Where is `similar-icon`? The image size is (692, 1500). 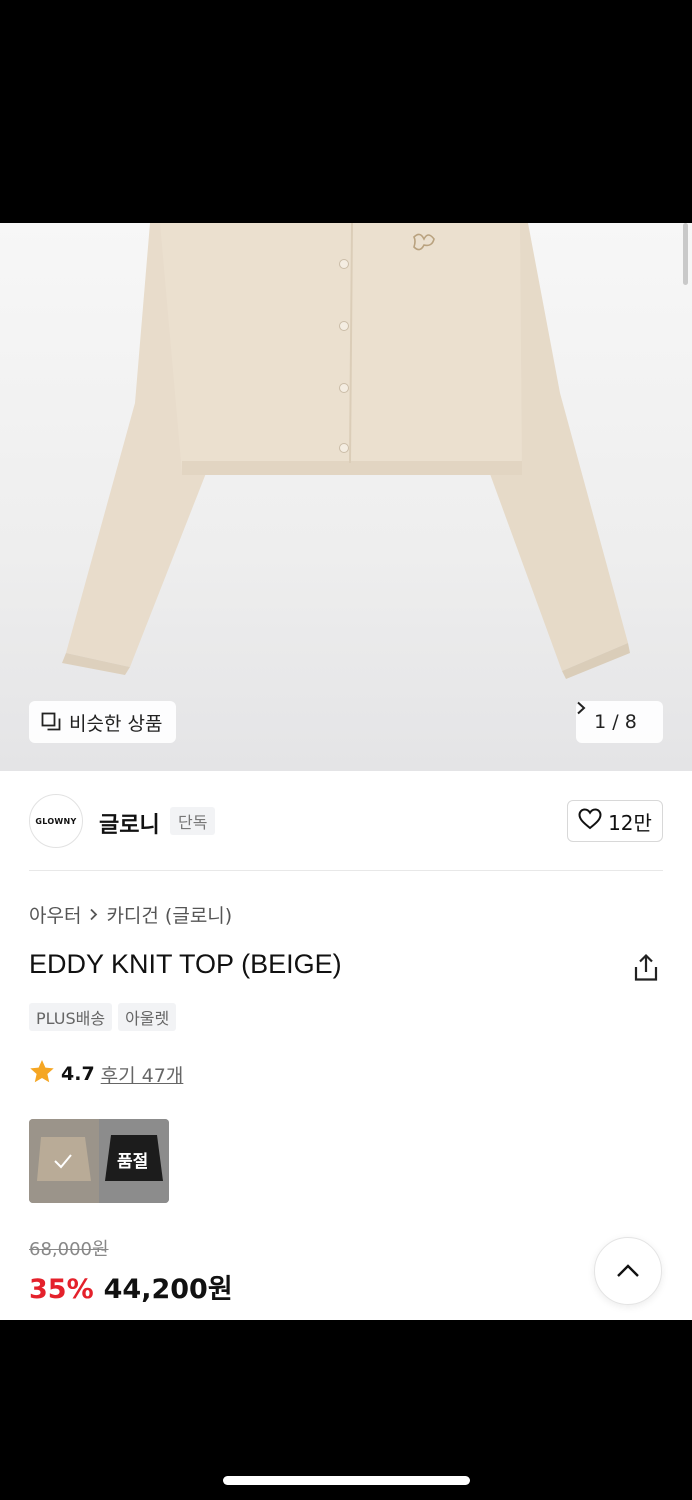
similar-icon is located at coordinates (51, 722).